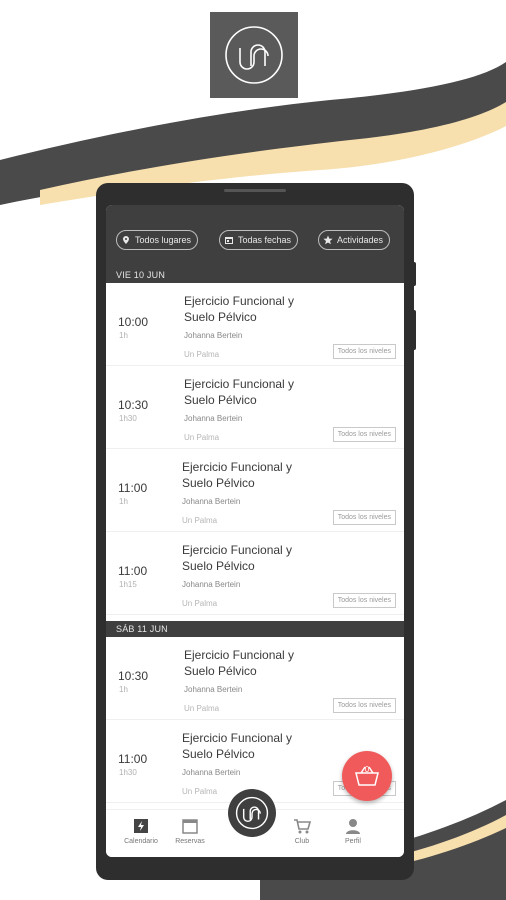 The width and height of the screenshot is (506, 900). I want to click on star-icon, so click(328, 240).